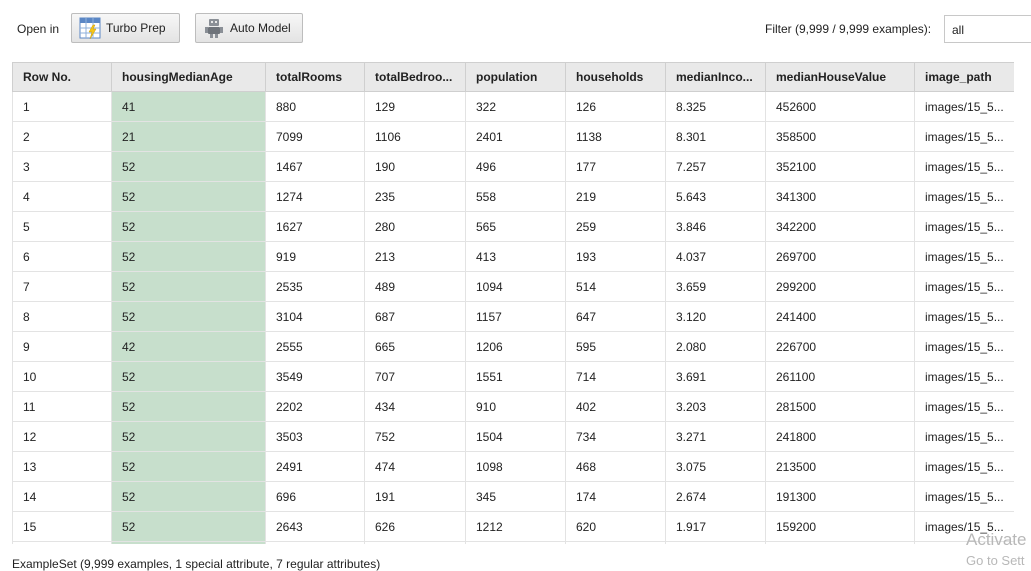 The width and height of the screenshot is (1031, 571). I want to click on table-cell: 2.080, so click(715, 346).